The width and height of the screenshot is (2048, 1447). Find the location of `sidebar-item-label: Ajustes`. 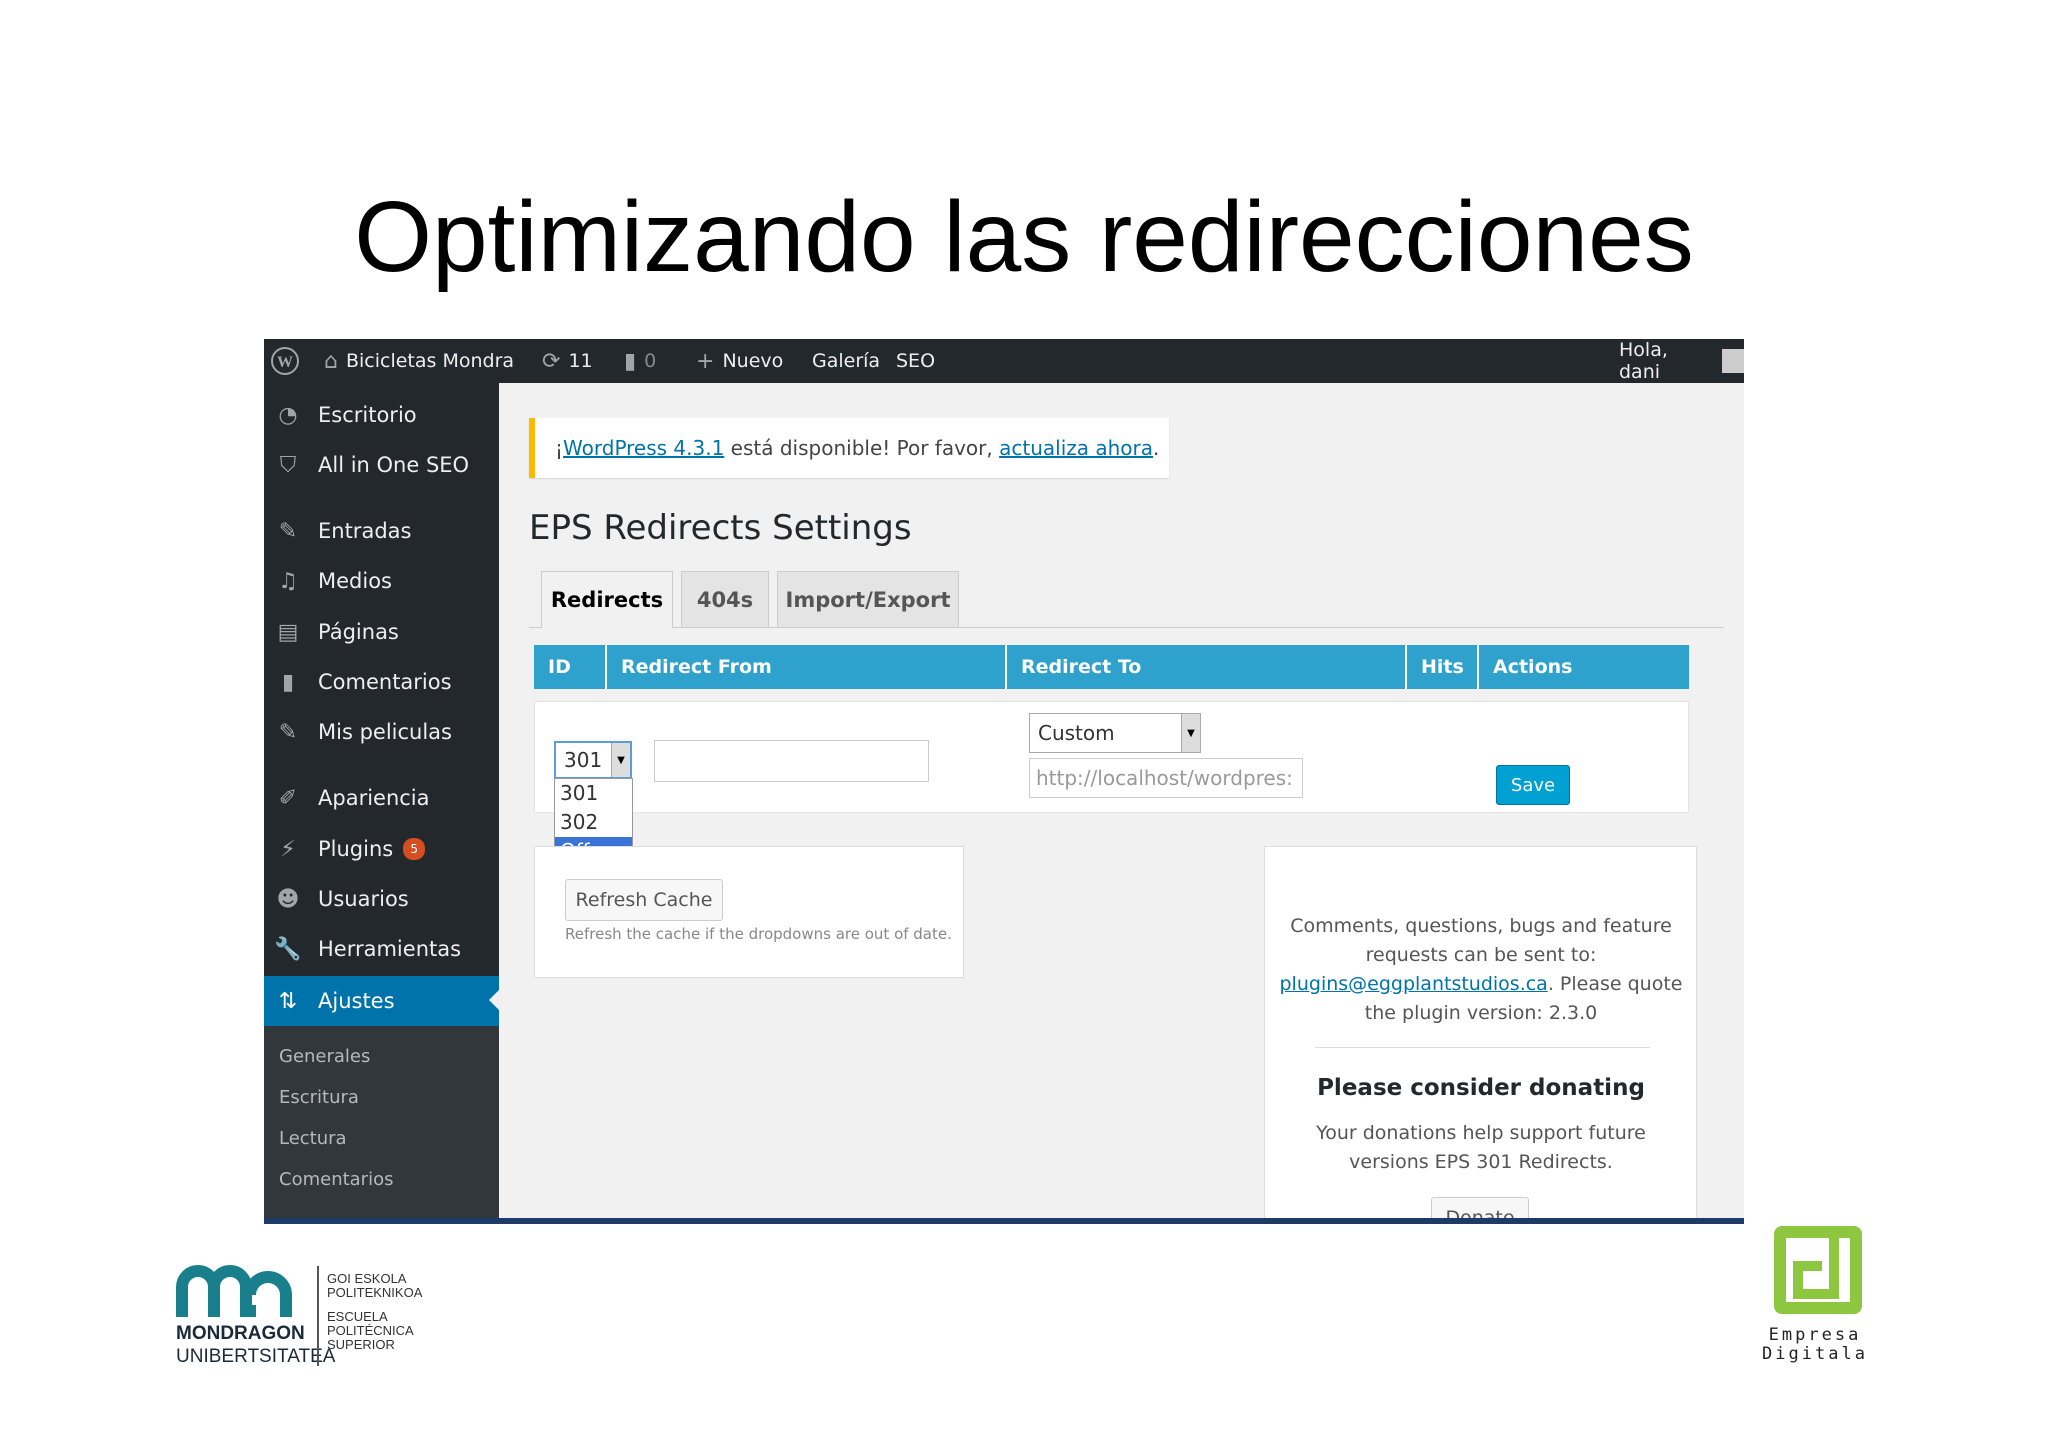

sidebar-item-label: Ajustes is located at coordinates (356, 1001).